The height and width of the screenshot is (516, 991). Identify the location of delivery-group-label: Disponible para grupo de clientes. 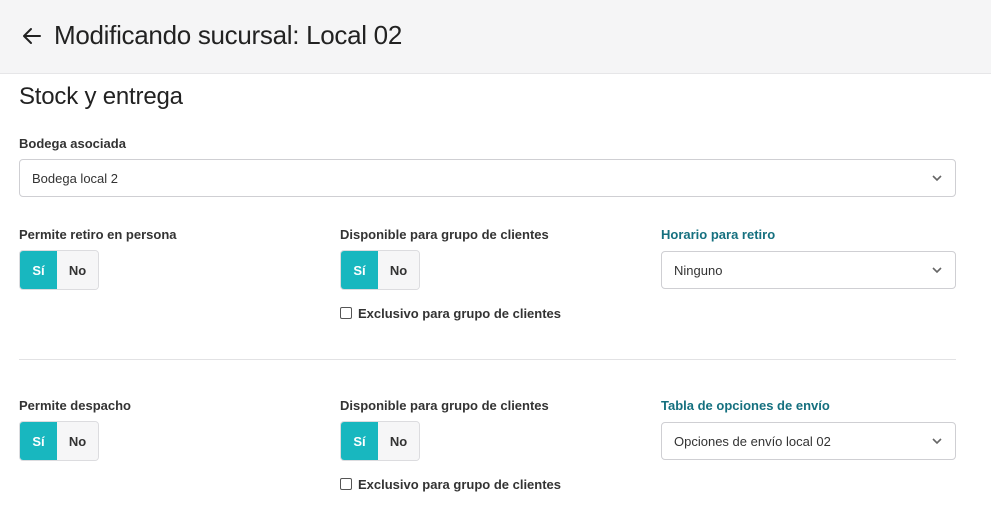
(444, 405).